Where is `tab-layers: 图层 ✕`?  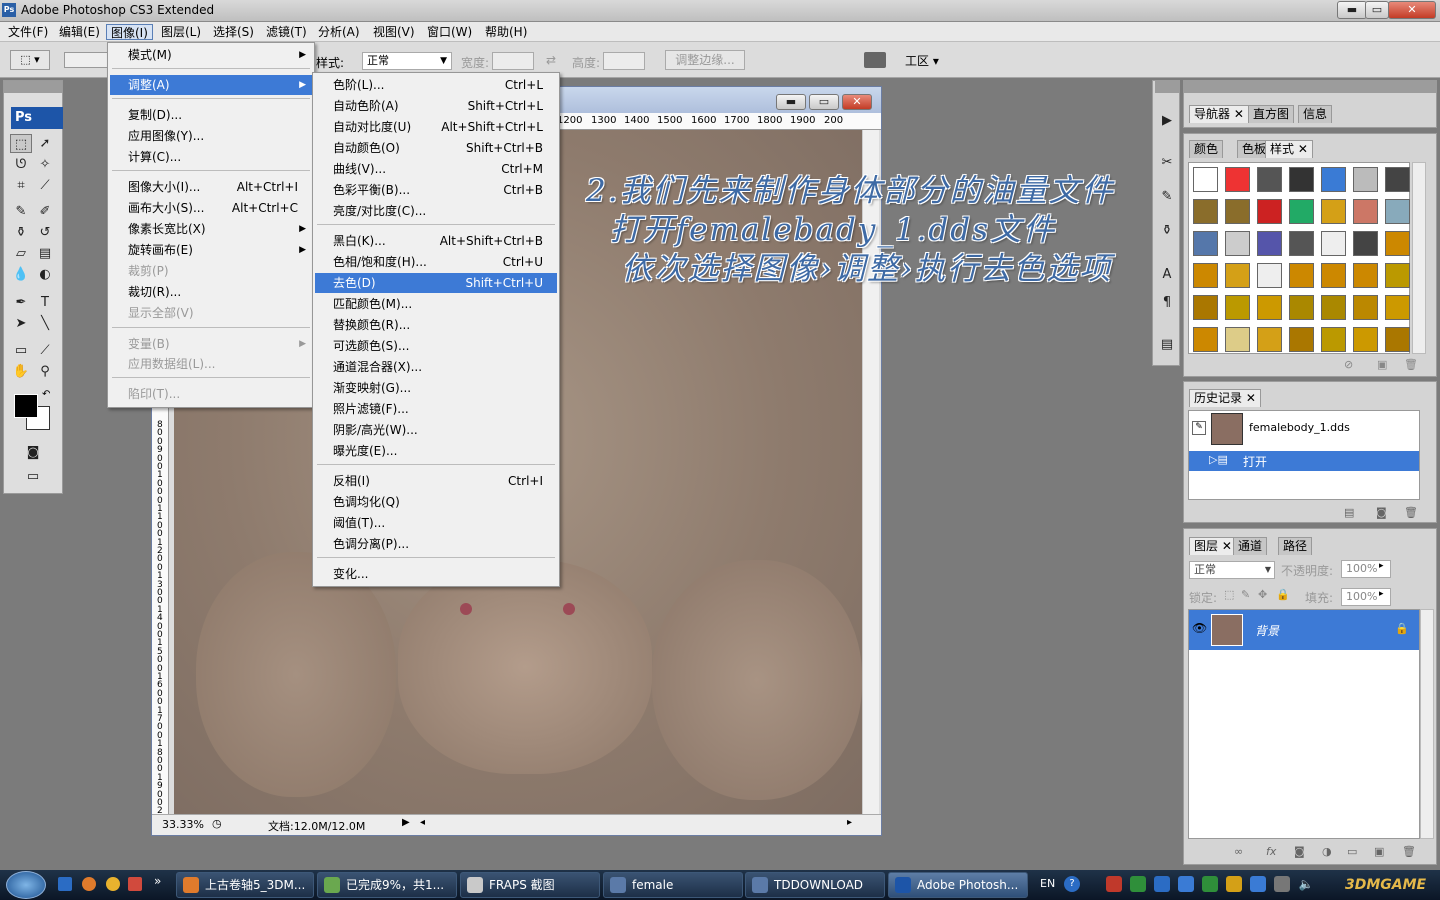 tab-layers: 图层 ✕ is located at coordinates (1213, 546).